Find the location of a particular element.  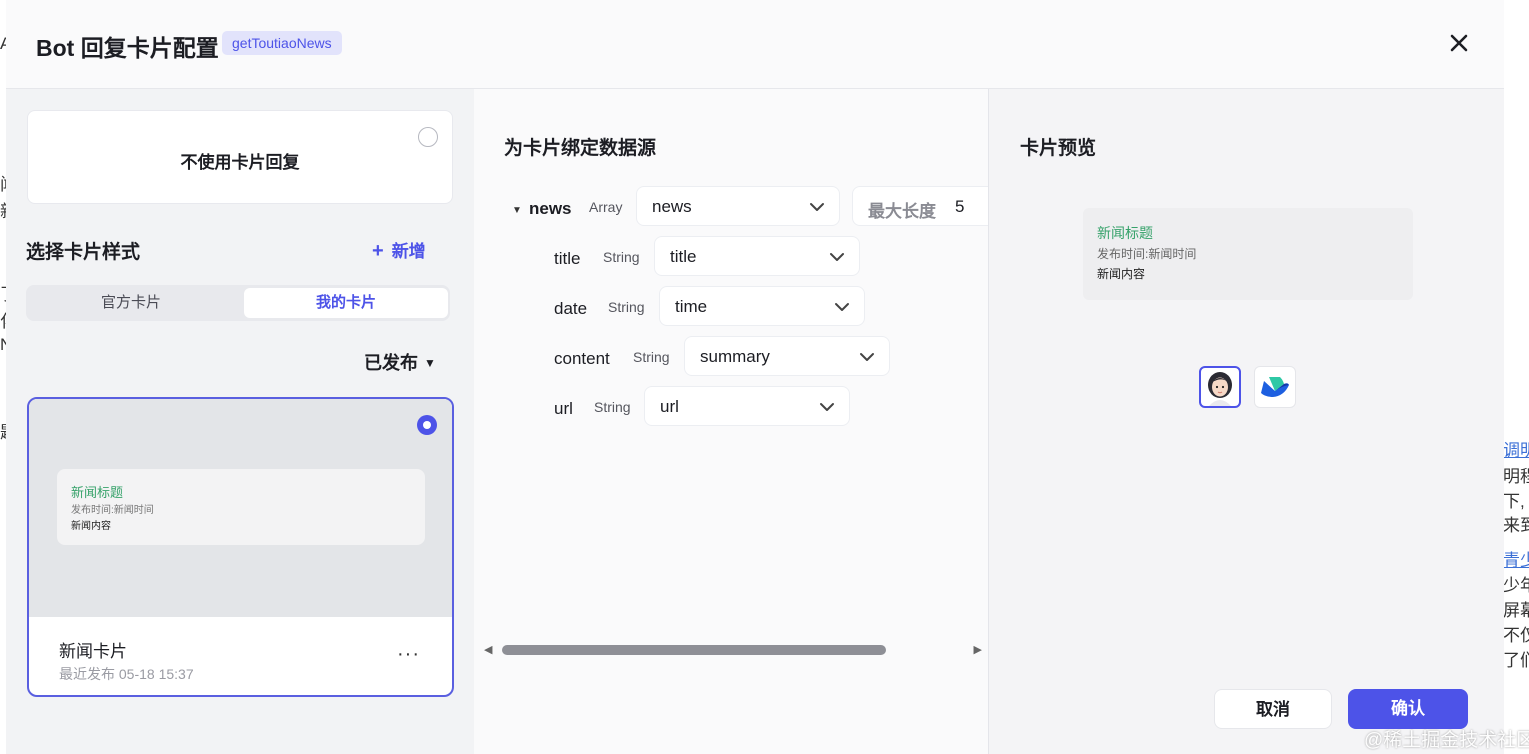

data-binding-title: 为卡片绑定数据源 is located at coordinates (580, 148).